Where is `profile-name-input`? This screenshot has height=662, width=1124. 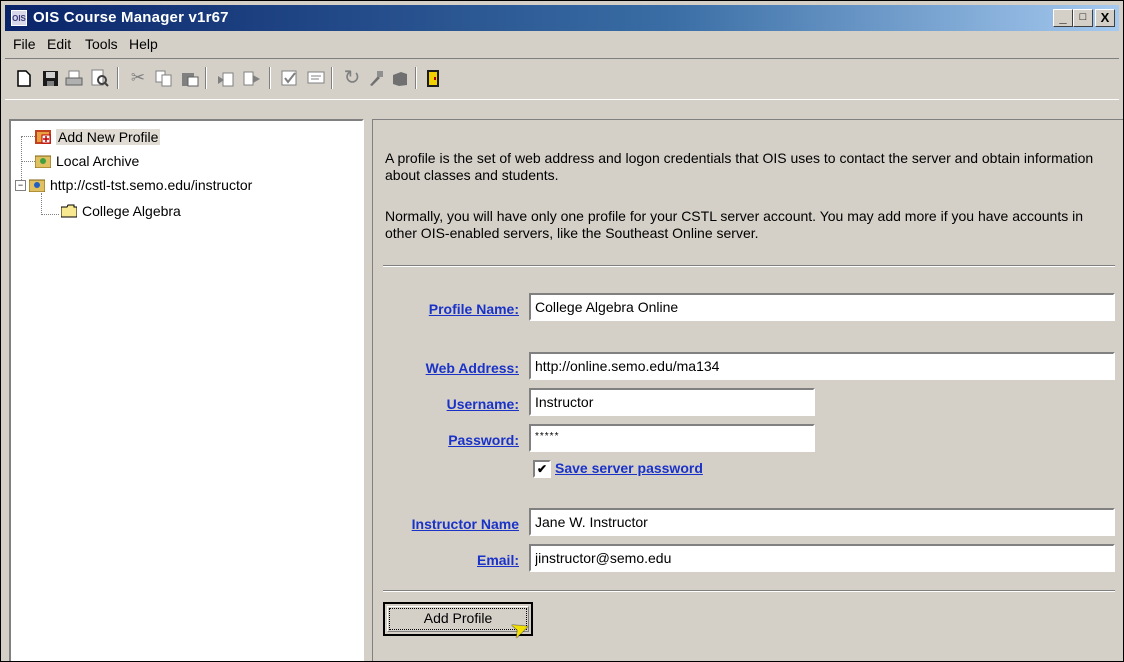
profile-name-input is located at coordinates (822, 307).